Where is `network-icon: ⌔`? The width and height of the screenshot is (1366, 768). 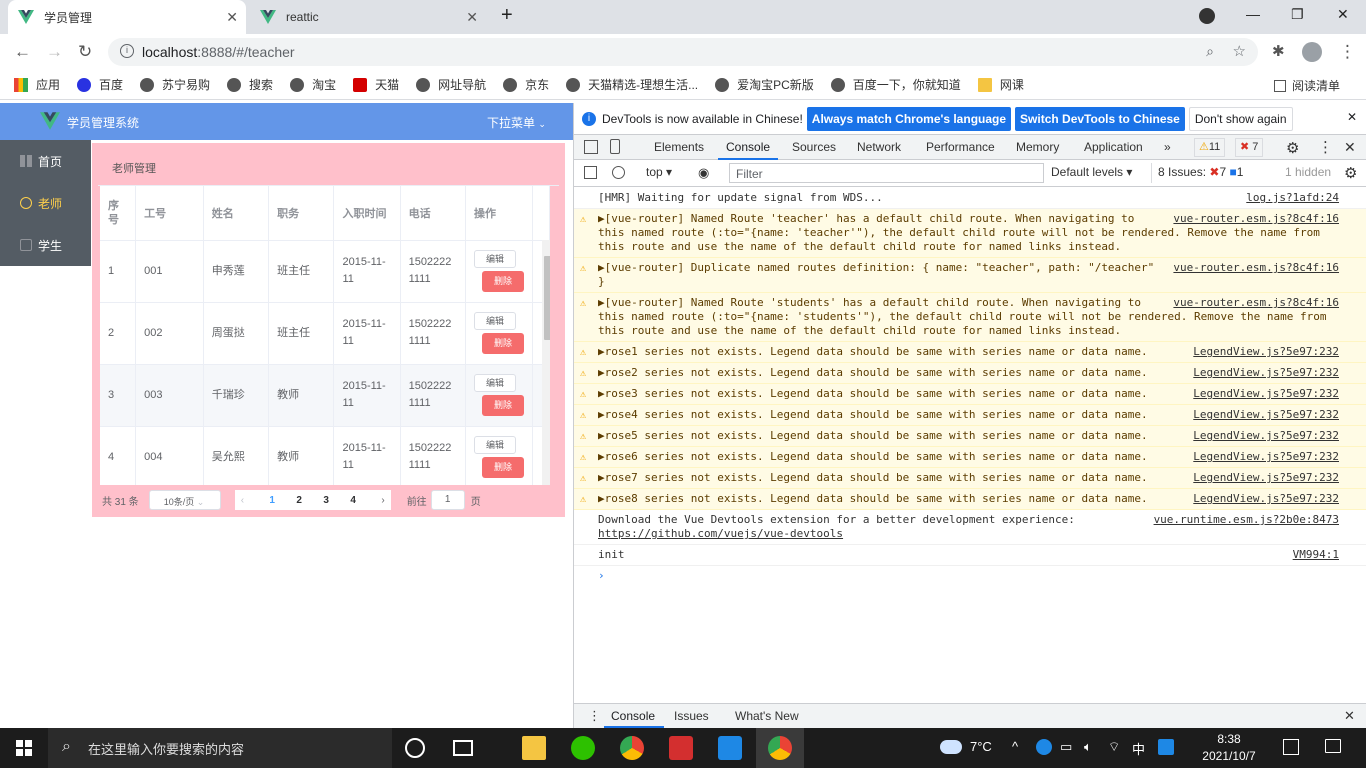
network-icon: ⌔ is located at coordinates (1114, 747).